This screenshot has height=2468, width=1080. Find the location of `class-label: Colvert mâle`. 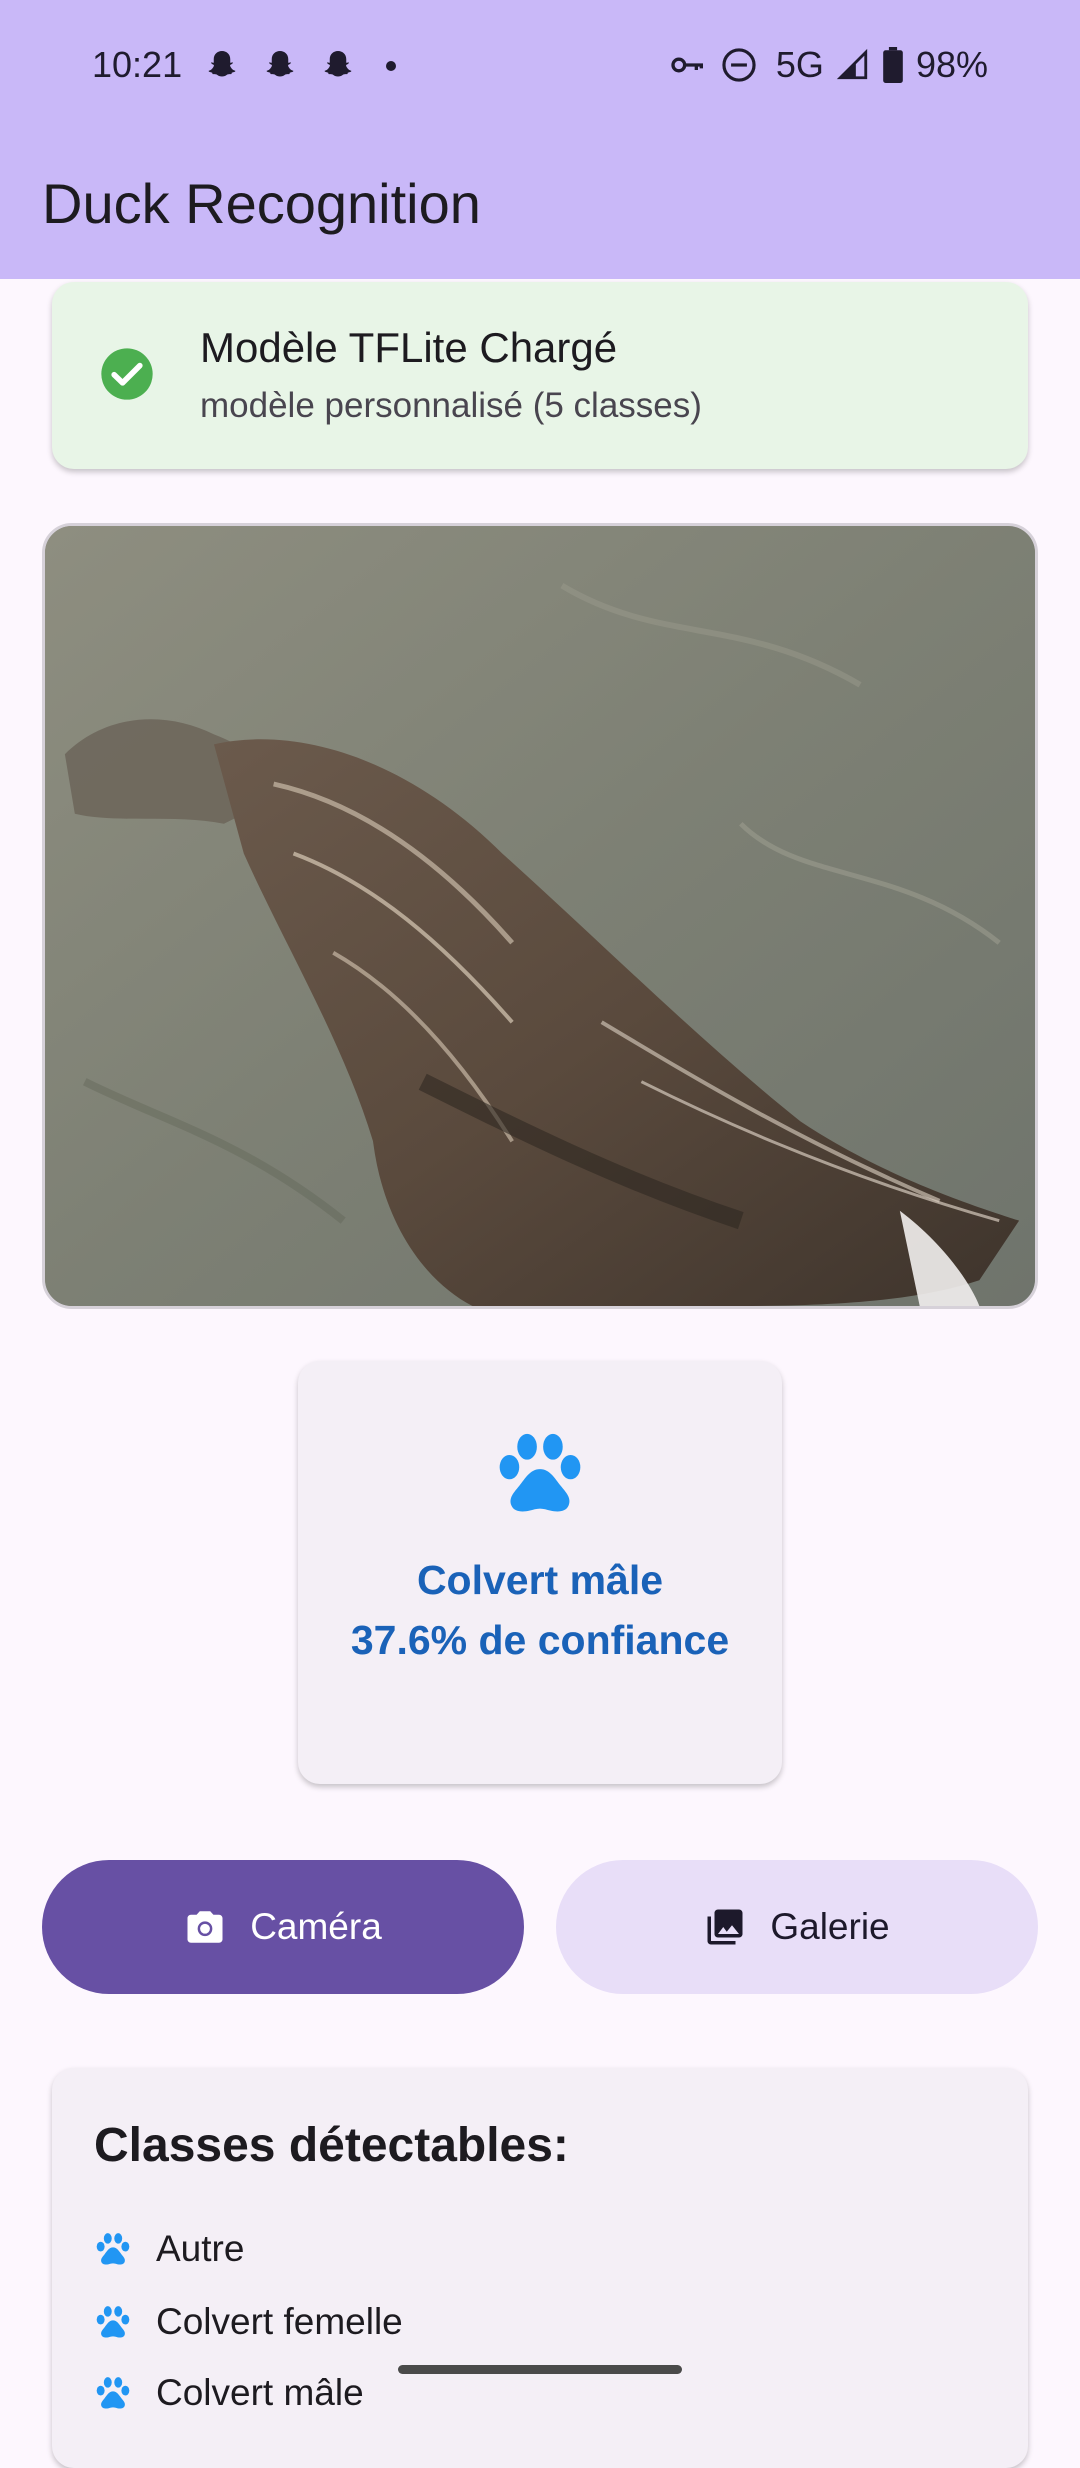

class-label: Colvert mâle is located at coordinates (260, 2392).